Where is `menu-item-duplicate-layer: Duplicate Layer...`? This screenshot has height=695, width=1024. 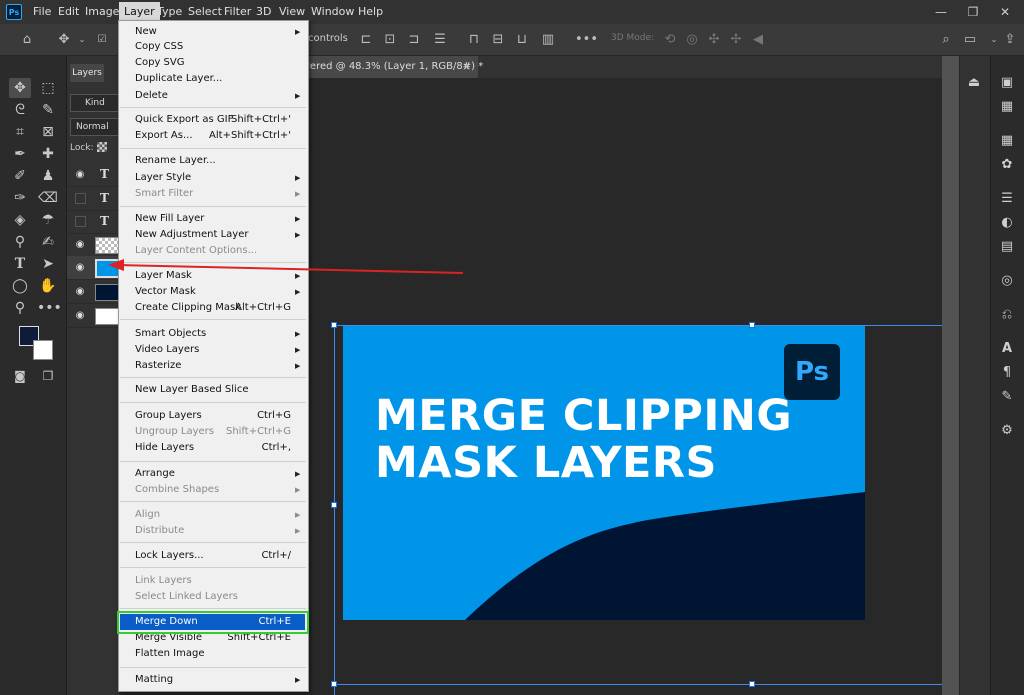
menu-item-duplicate-layer: Duplicate Layer... is located at coordinates (178, 78).